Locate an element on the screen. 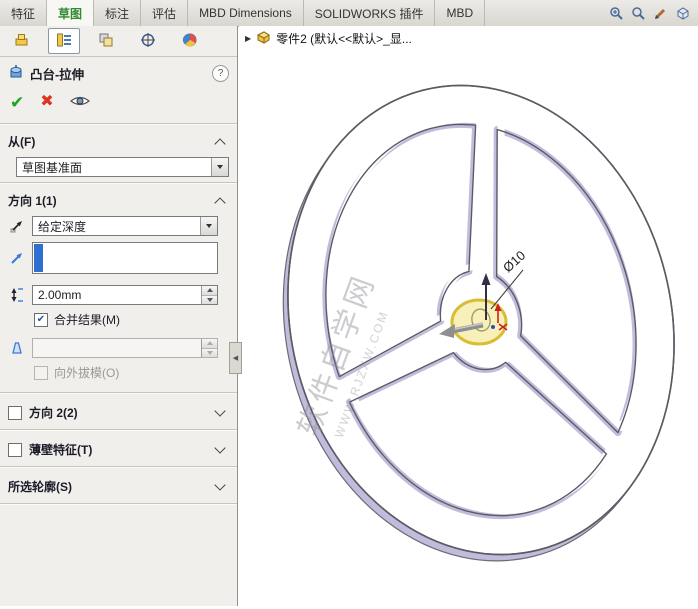  section-from-label: 从(F) is located at coordinates (22, 142).